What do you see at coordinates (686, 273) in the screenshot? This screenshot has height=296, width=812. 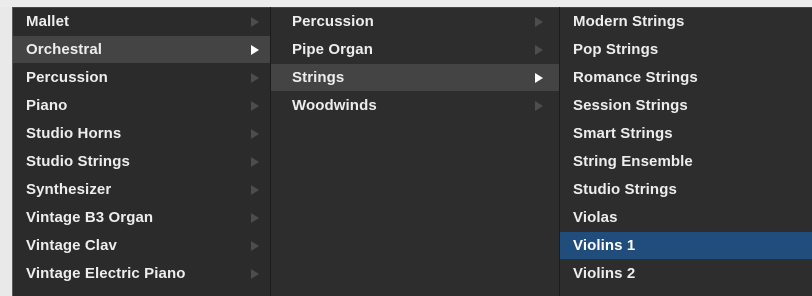 I see `menu-item-violins-2: Violins 2` at bounding box center [686, 273].